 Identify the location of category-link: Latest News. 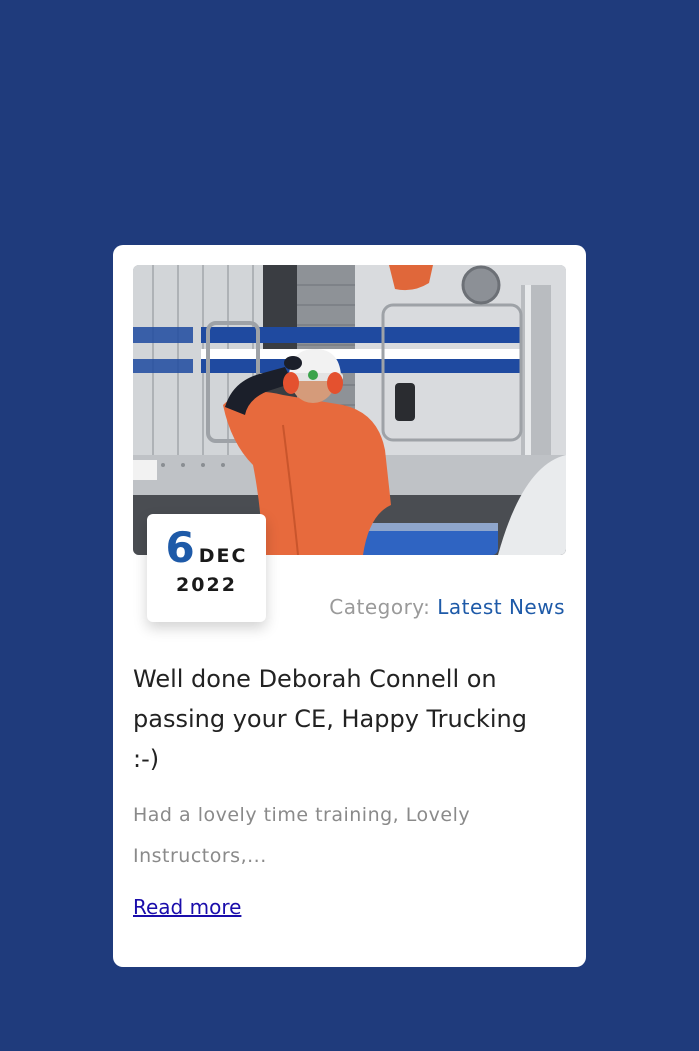
(501, 607).